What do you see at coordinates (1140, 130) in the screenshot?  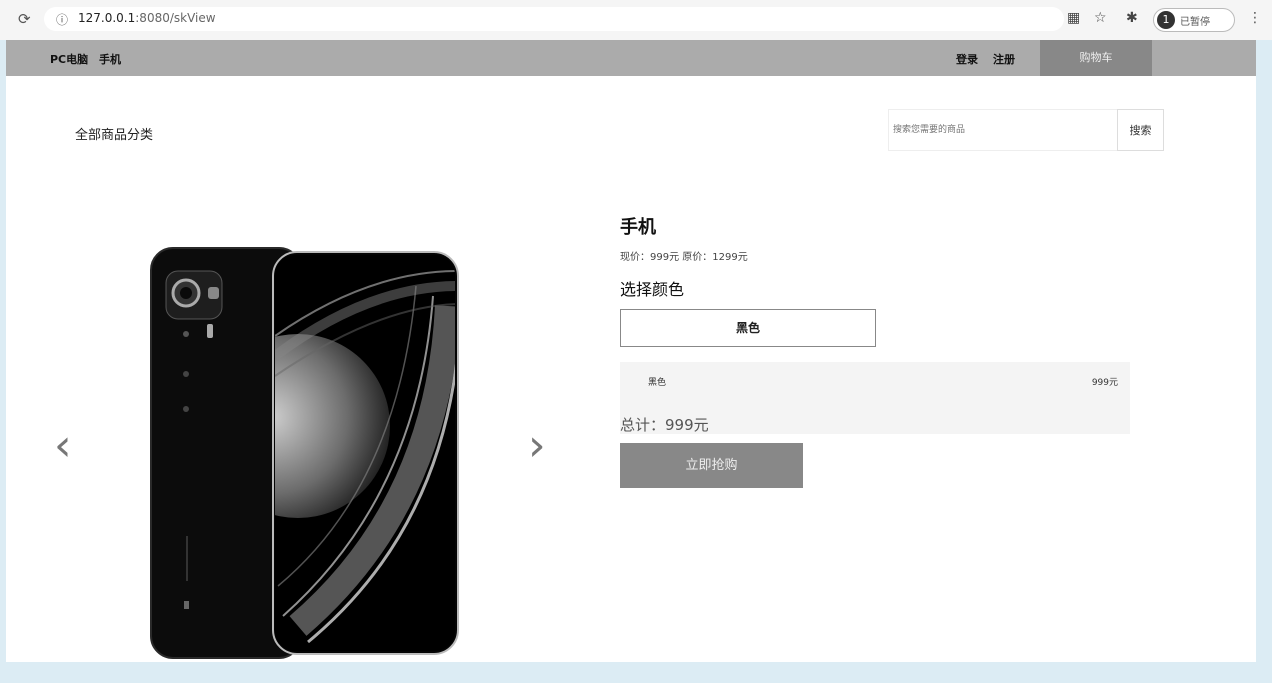 I see `search-button: 搜索` at bounding box center [1140, 130].